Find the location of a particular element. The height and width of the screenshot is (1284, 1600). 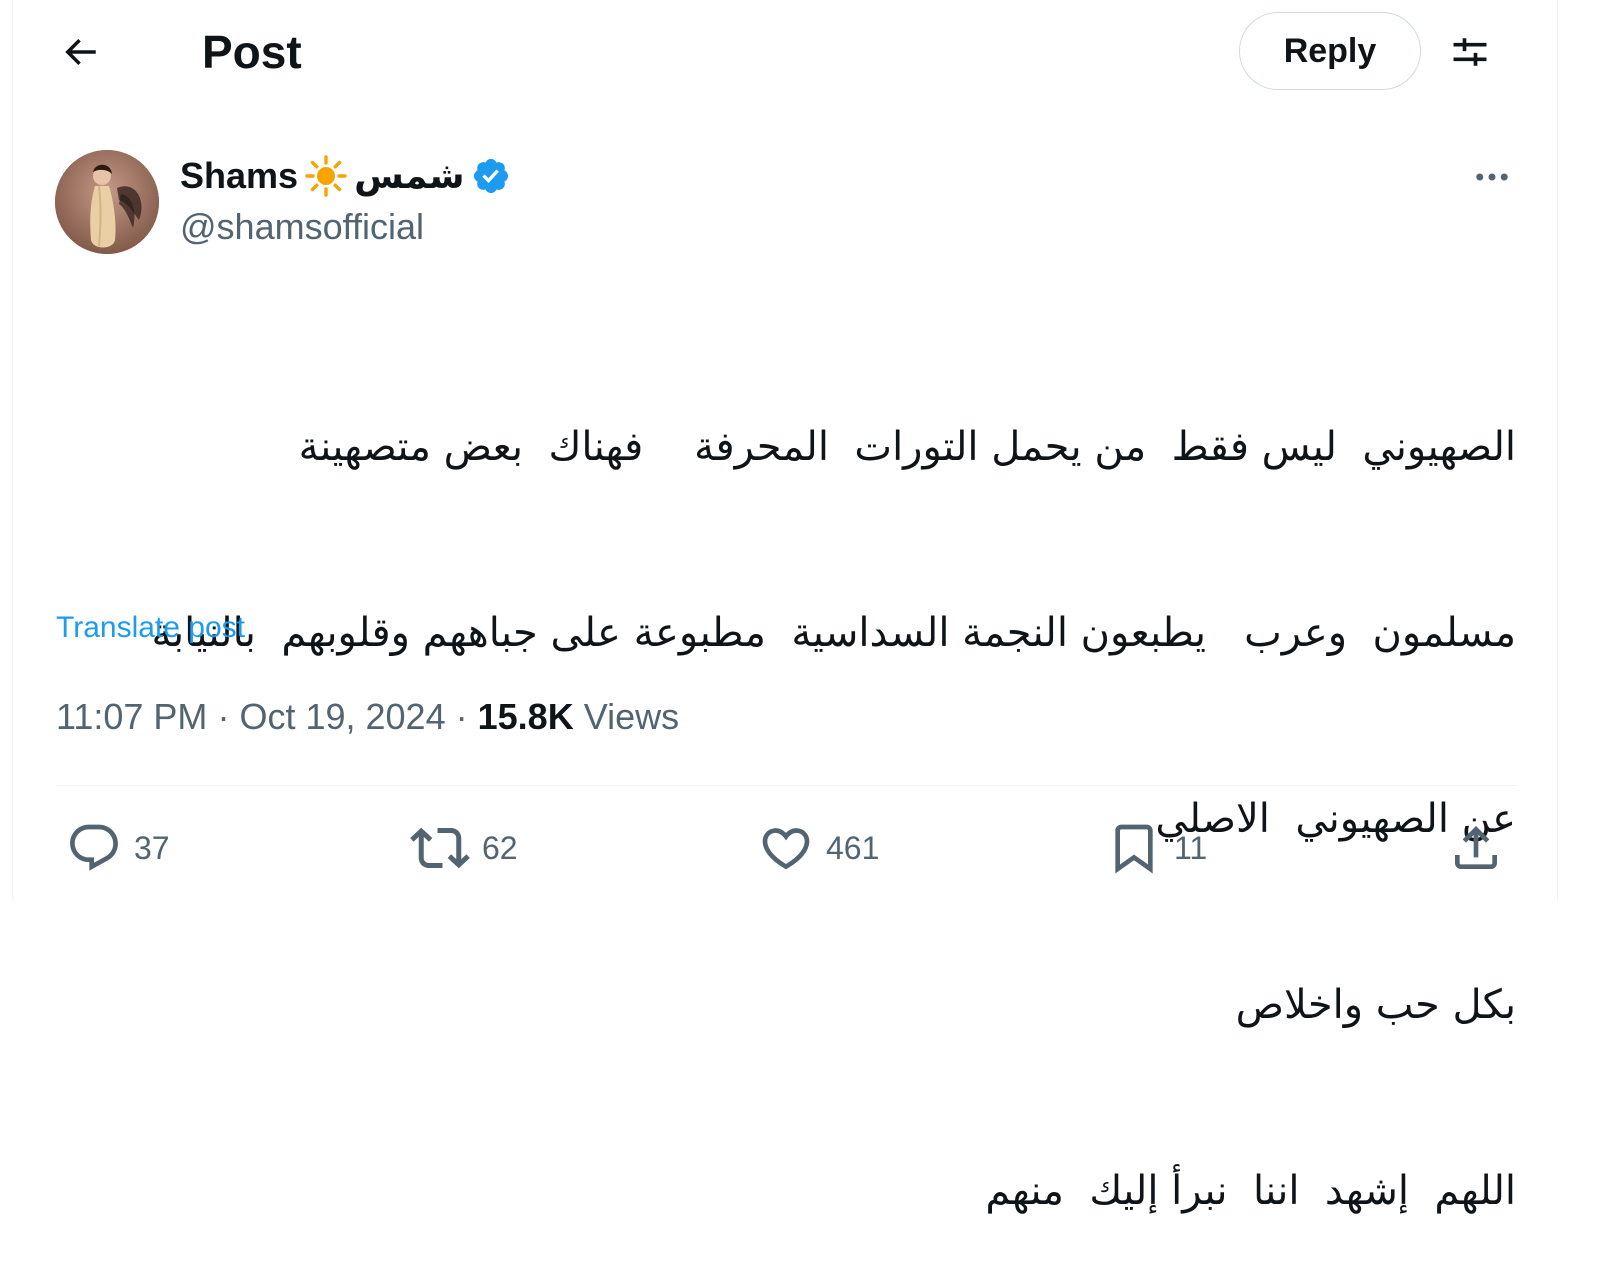

like-action-button: 461 is located at coordinates (818, 848).